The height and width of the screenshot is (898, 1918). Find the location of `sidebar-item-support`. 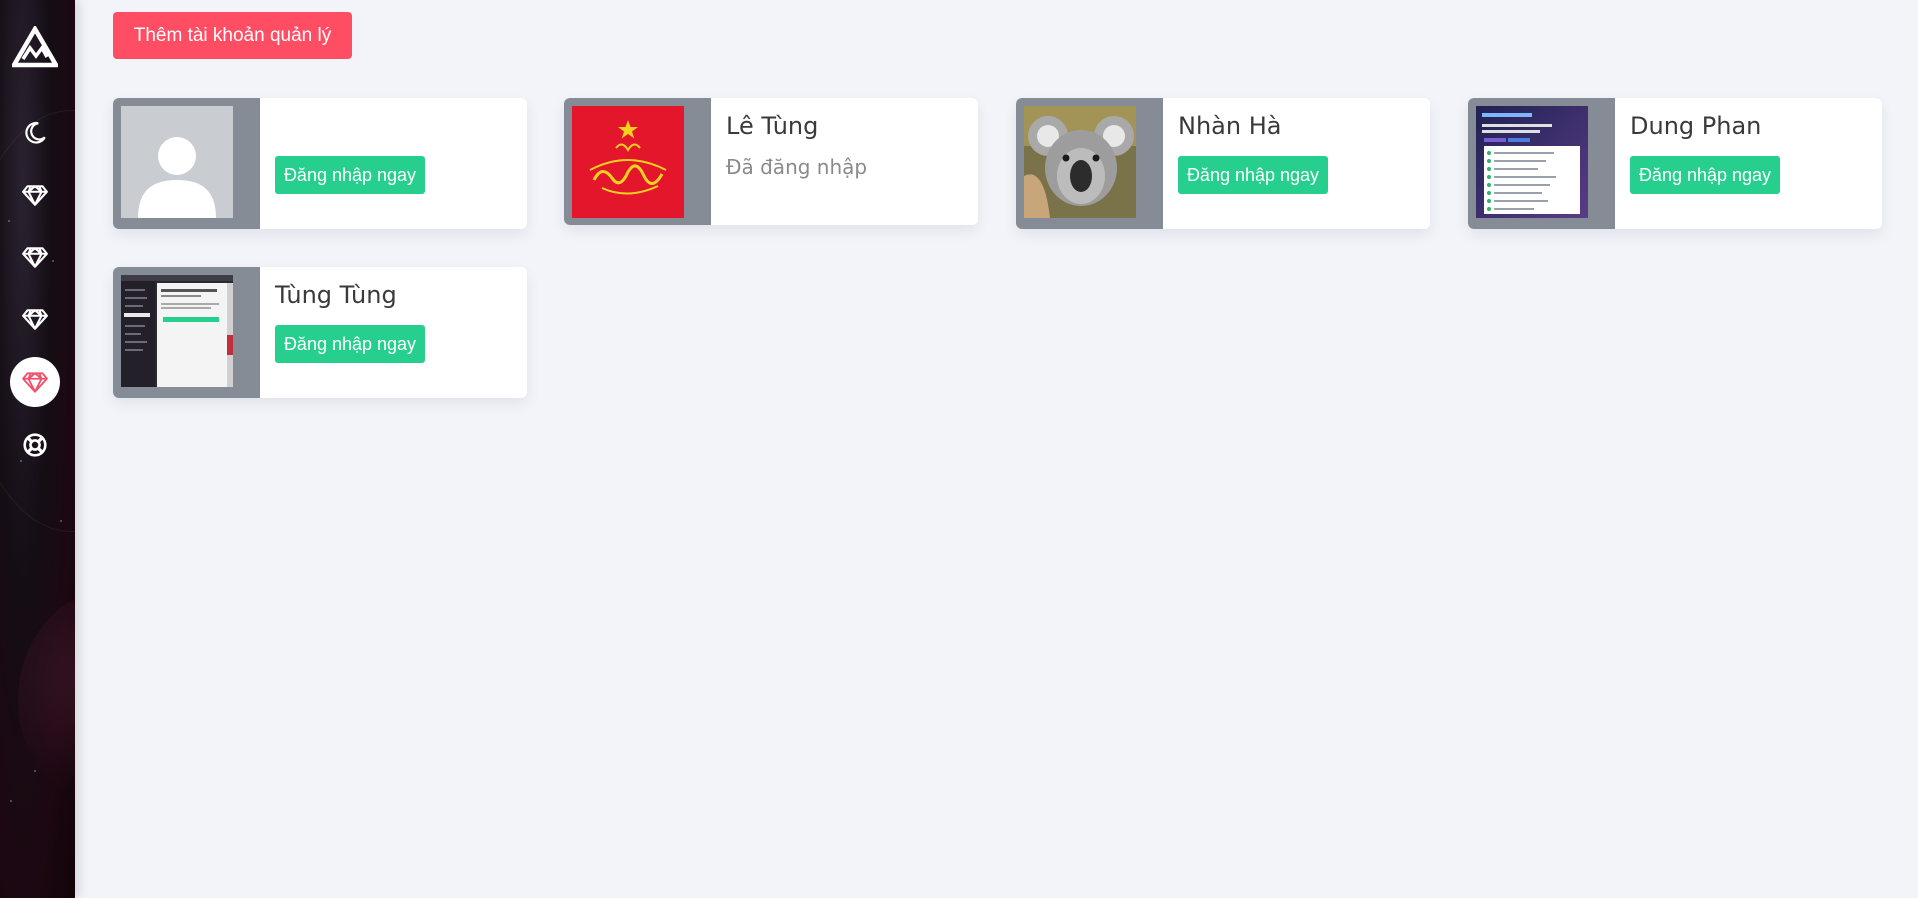

sidebar-item-support is located at coordinates (35, 445).